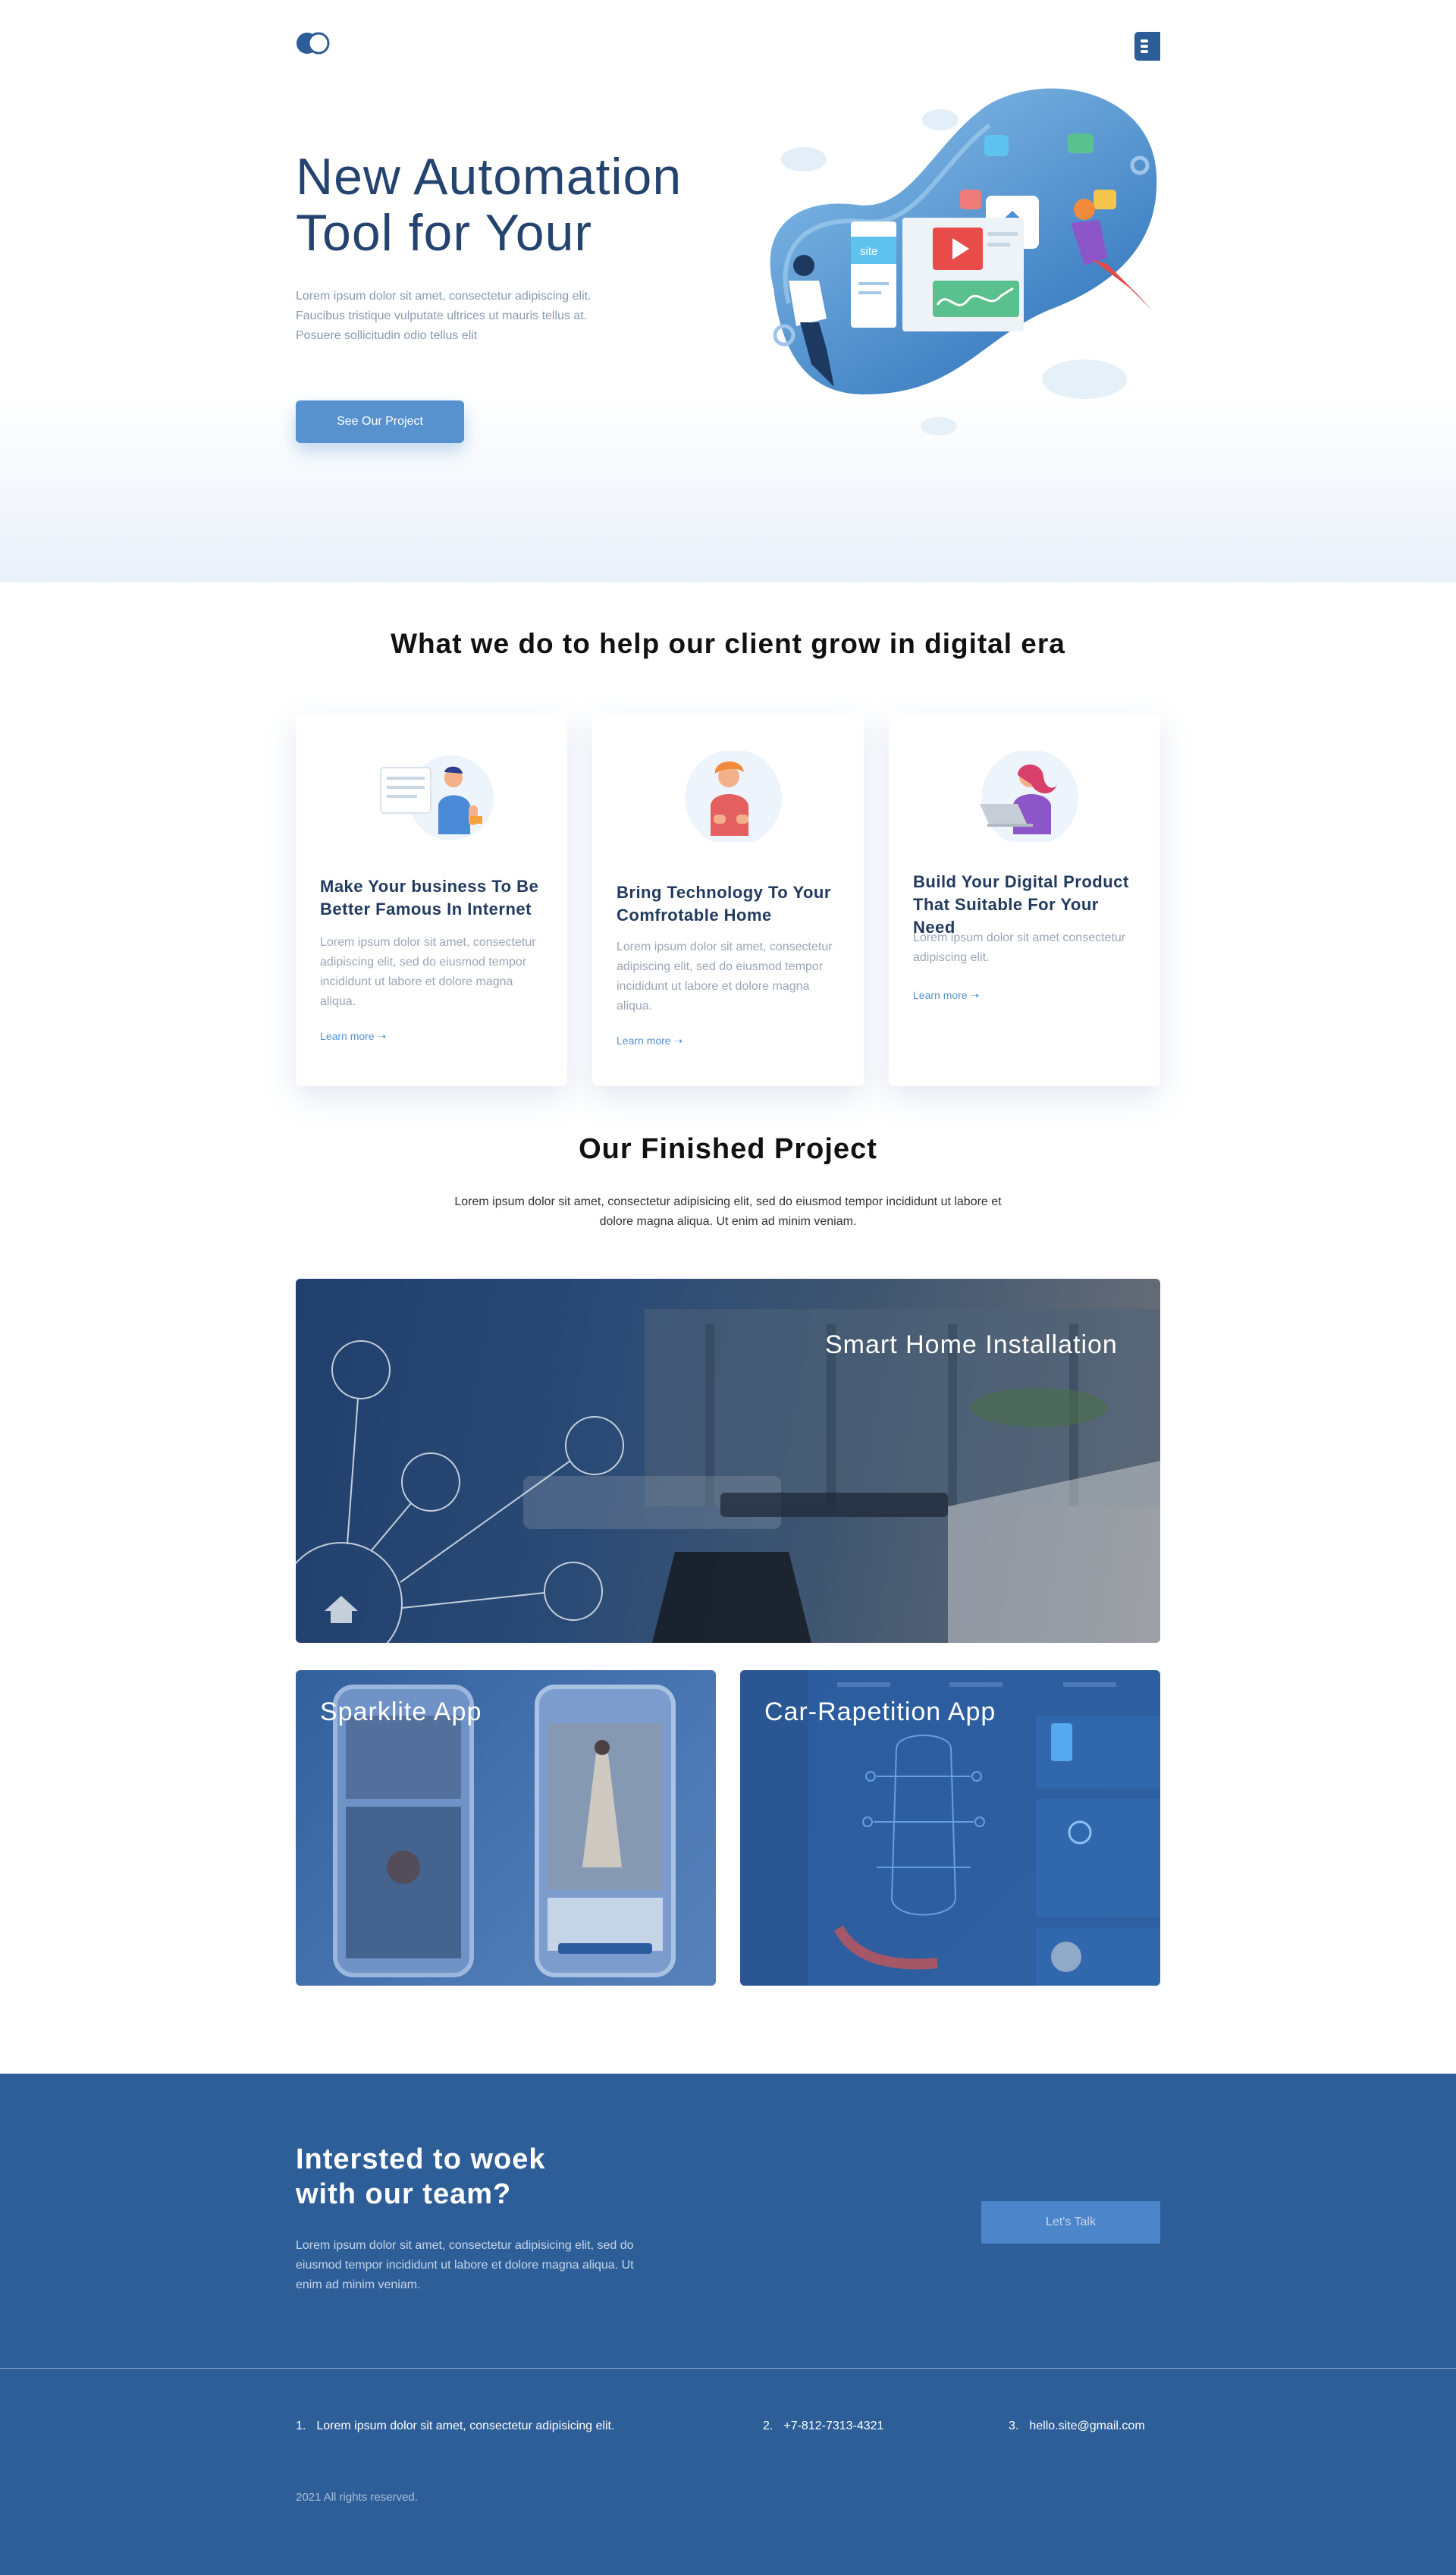 The image size is (1456, 2575). What do you see at coordinates (868, 251) in the screenshot?
I see `browser-tag: site` at bounding box center [868, 251].